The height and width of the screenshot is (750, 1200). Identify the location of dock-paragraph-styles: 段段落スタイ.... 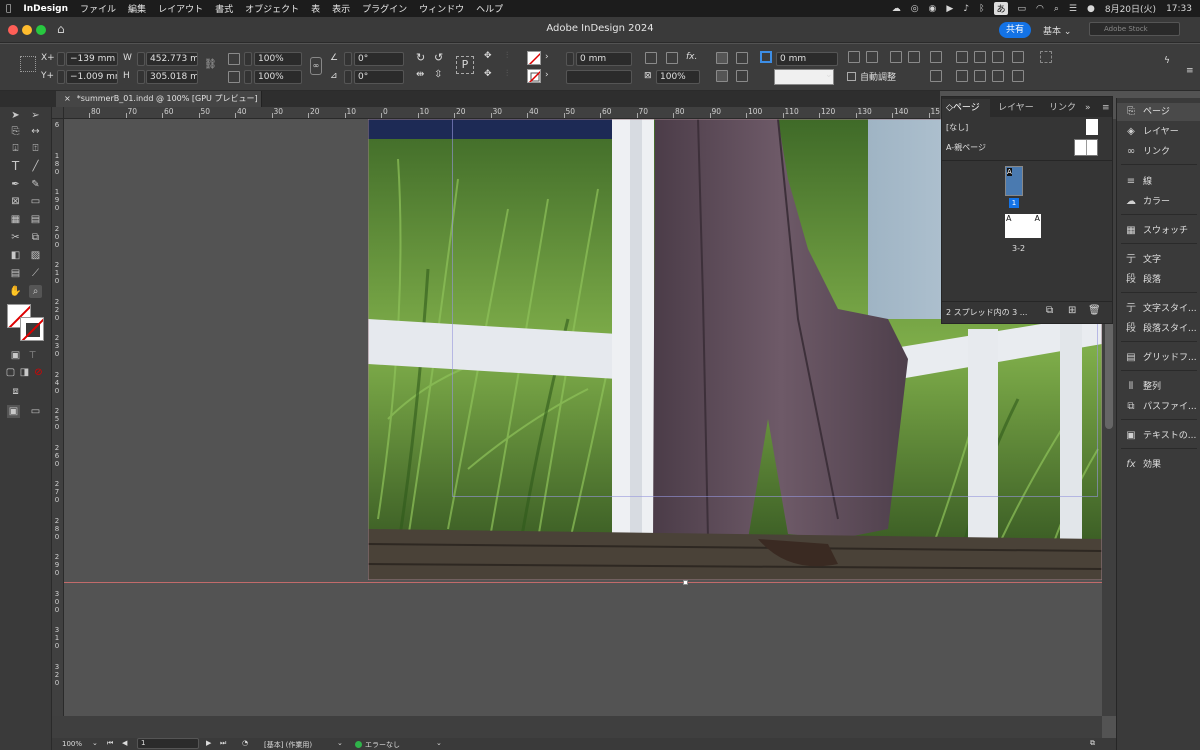
(1158, 329).